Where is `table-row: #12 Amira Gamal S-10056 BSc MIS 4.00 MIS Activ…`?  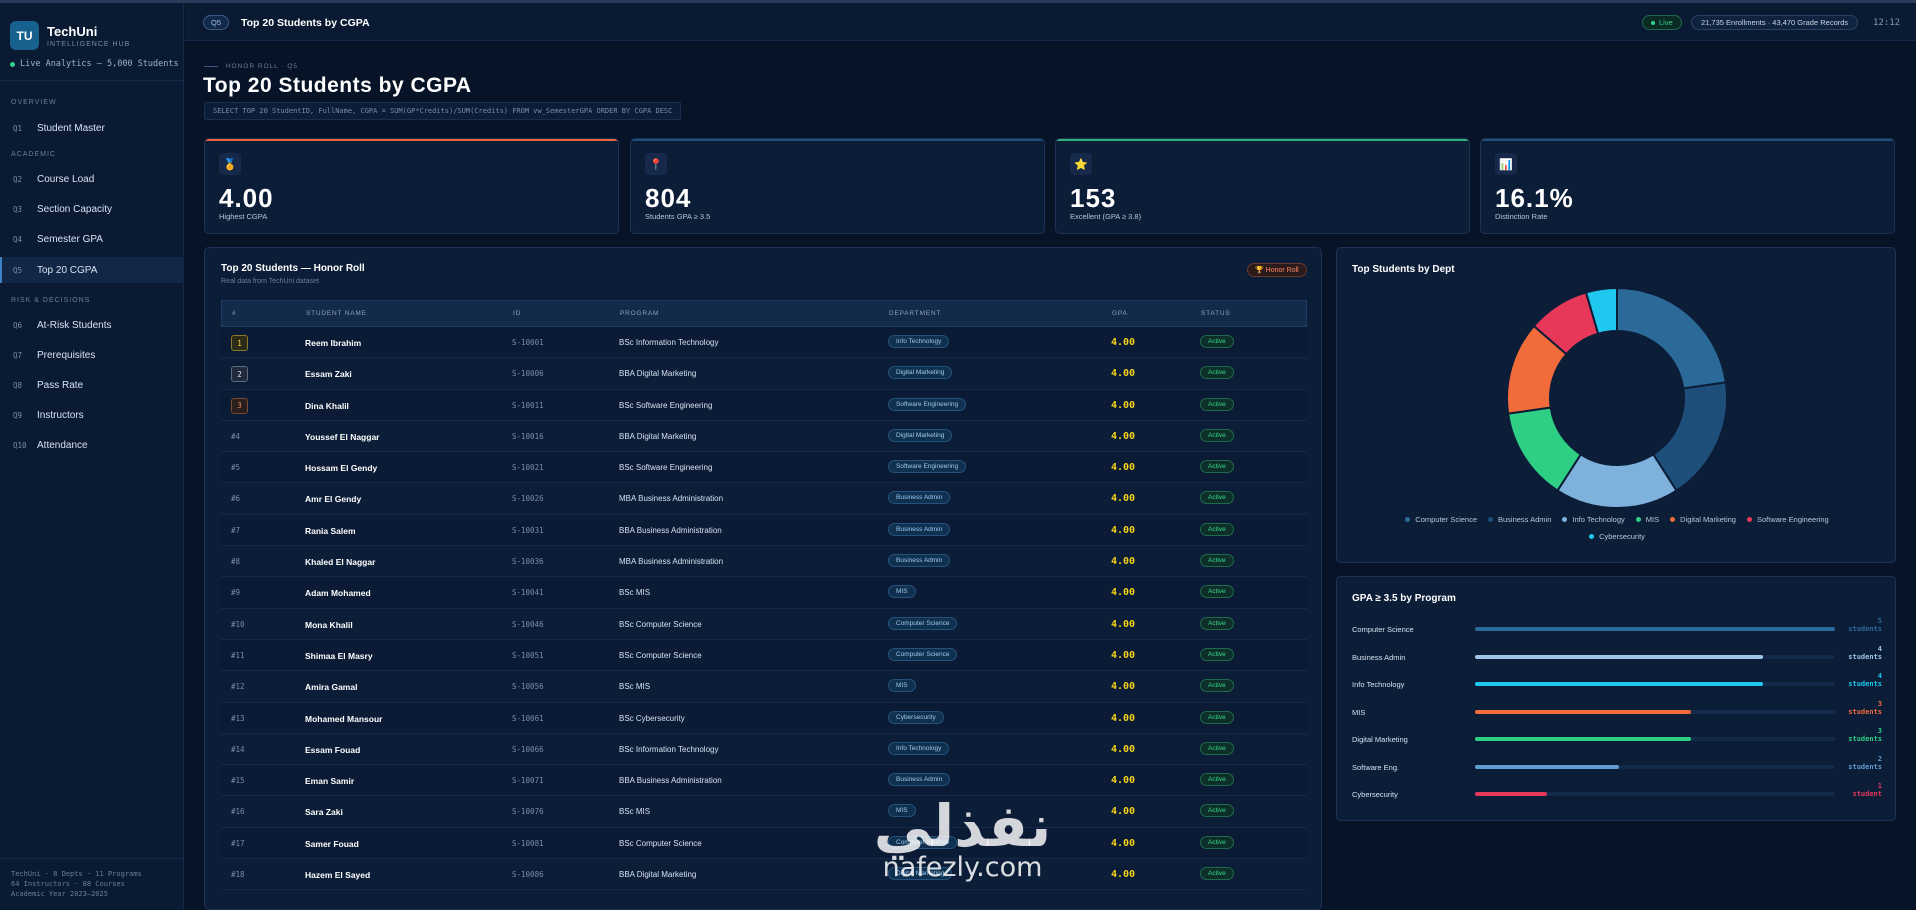 table-row: #12 Amira Gamal S-10056 BSc MIS 4.00 MIS Activ… is located at coordinates (764, 687).